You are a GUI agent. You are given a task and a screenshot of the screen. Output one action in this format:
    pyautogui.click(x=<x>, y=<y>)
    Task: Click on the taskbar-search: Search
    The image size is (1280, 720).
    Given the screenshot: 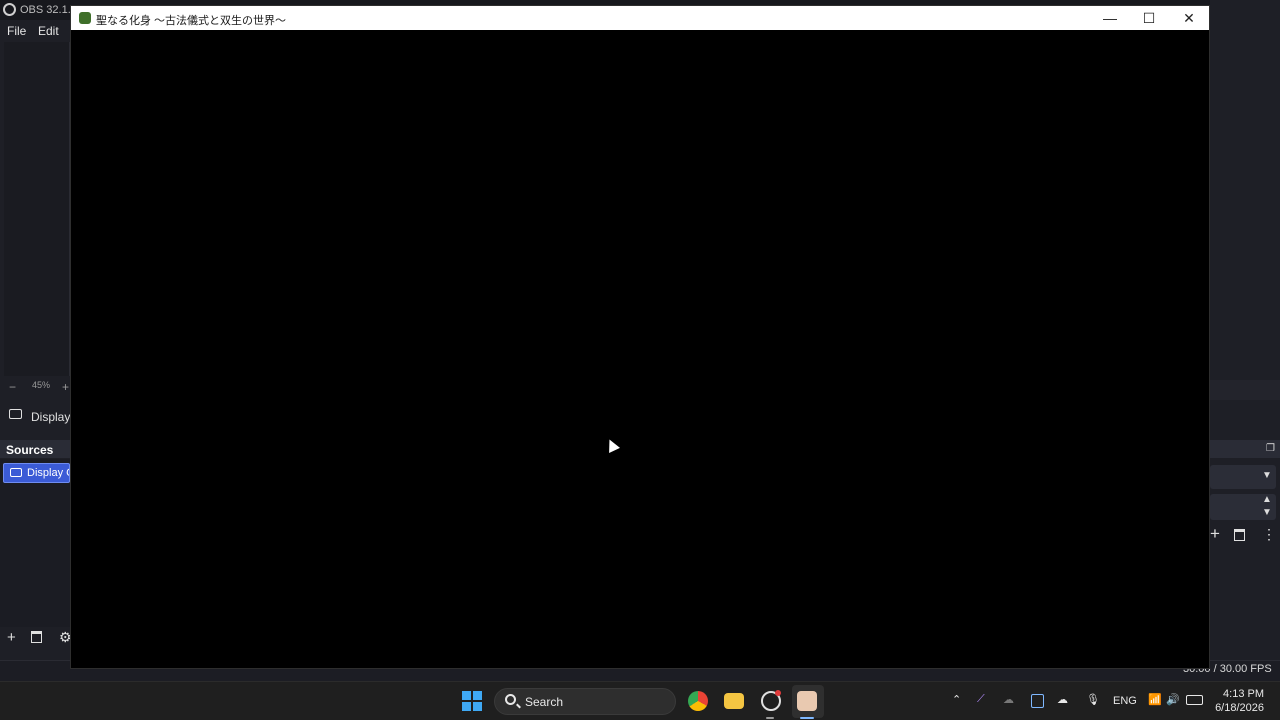 What is the action you would take?
    pyautogui.click(x=585, y=701)
    